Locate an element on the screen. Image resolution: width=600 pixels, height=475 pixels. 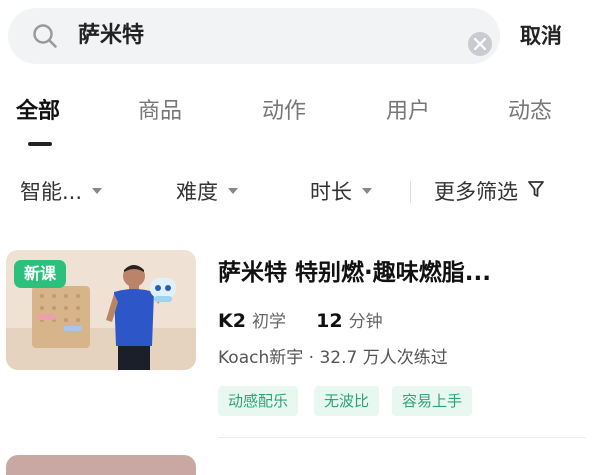
filter-duration-label: 时长 is located at coordinates (331, 192).